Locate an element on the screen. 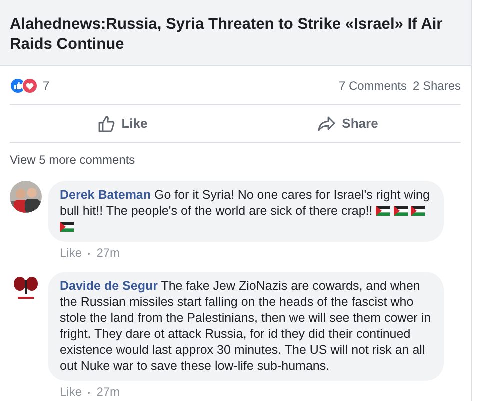 The width and height of the screenshot is (480, 401). author-link: Derek Bateman is located at coordinates (106, 195).